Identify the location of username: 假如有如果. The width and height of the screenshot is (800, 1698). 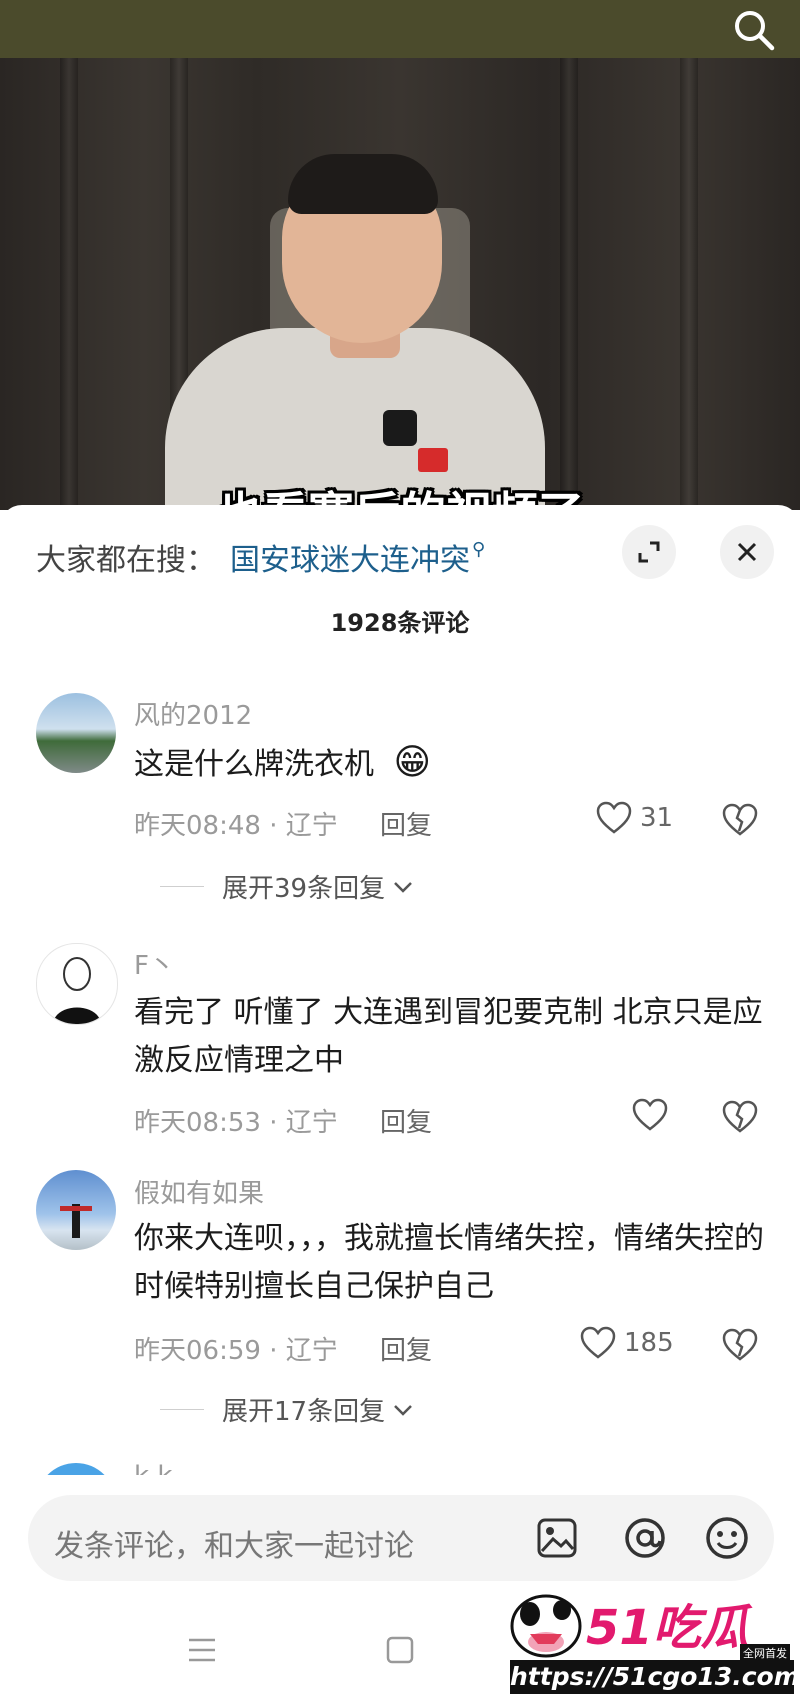
(199, 1191).